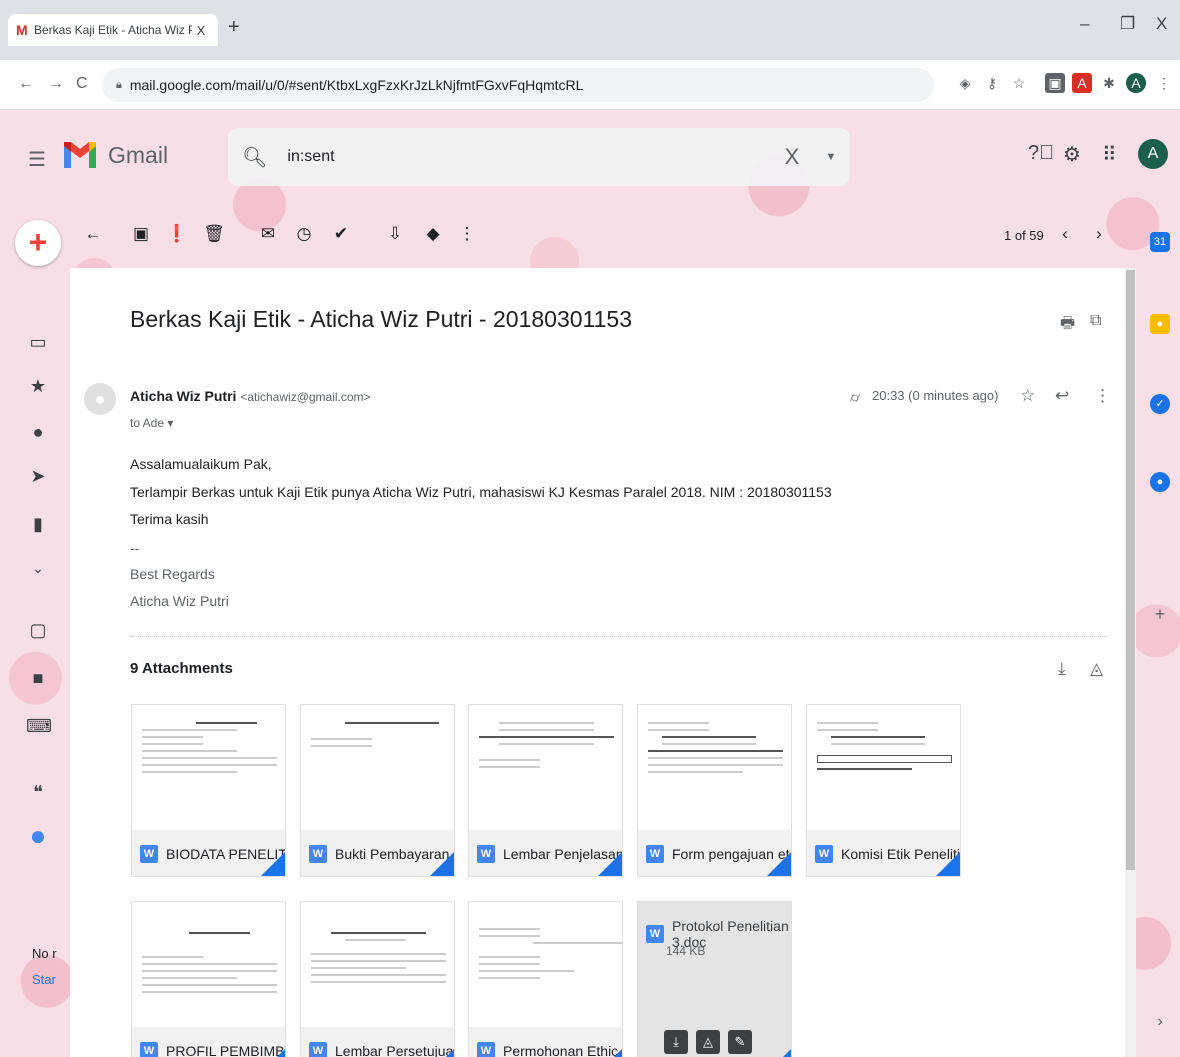 Image resolution: width=1180 pixels, height=1057 pixels. I want to click on newer-chevron-left-icon: ‹, so click(1065, 234).